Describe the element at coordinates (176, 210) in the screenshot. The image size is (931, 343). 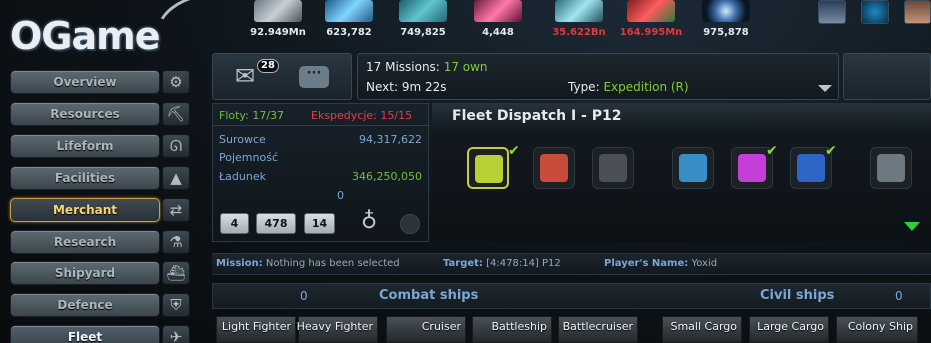
I see `swap-icon: ⇄` at that location.